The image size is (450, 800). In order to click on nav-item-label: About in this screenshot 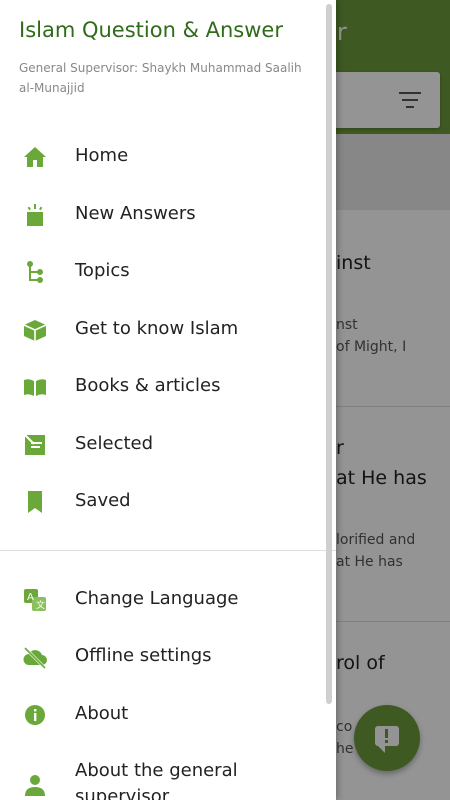, I will do `click(102, 713)`.